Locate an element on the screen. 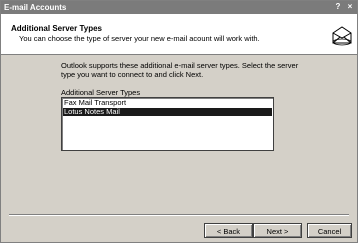 This screenshot has width=358, height=243. close-button: × is located at coordinates (350, 7).